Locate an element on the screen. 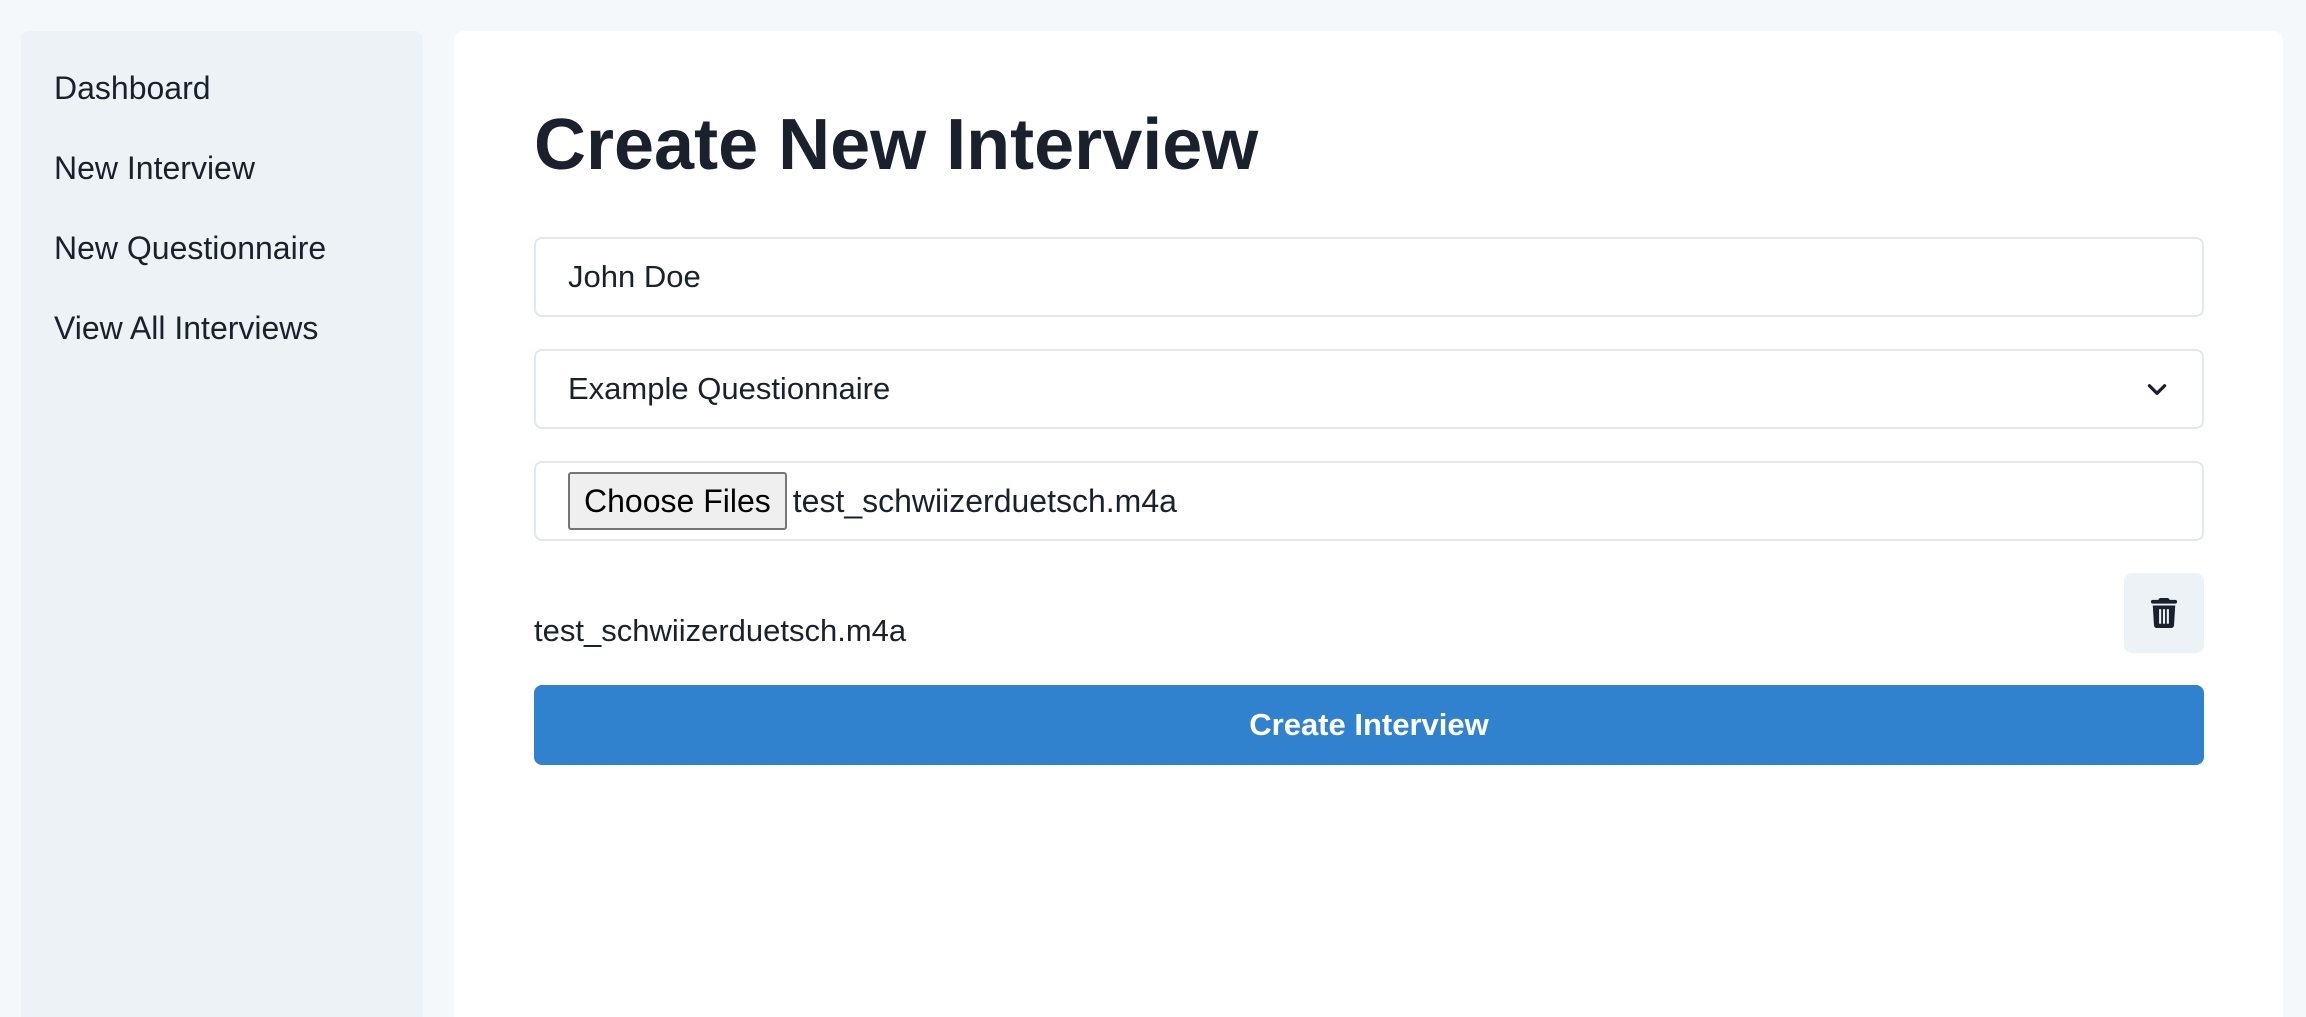  sidebar-item-dashboard: Dashboard is located at coordinates (222, 78).